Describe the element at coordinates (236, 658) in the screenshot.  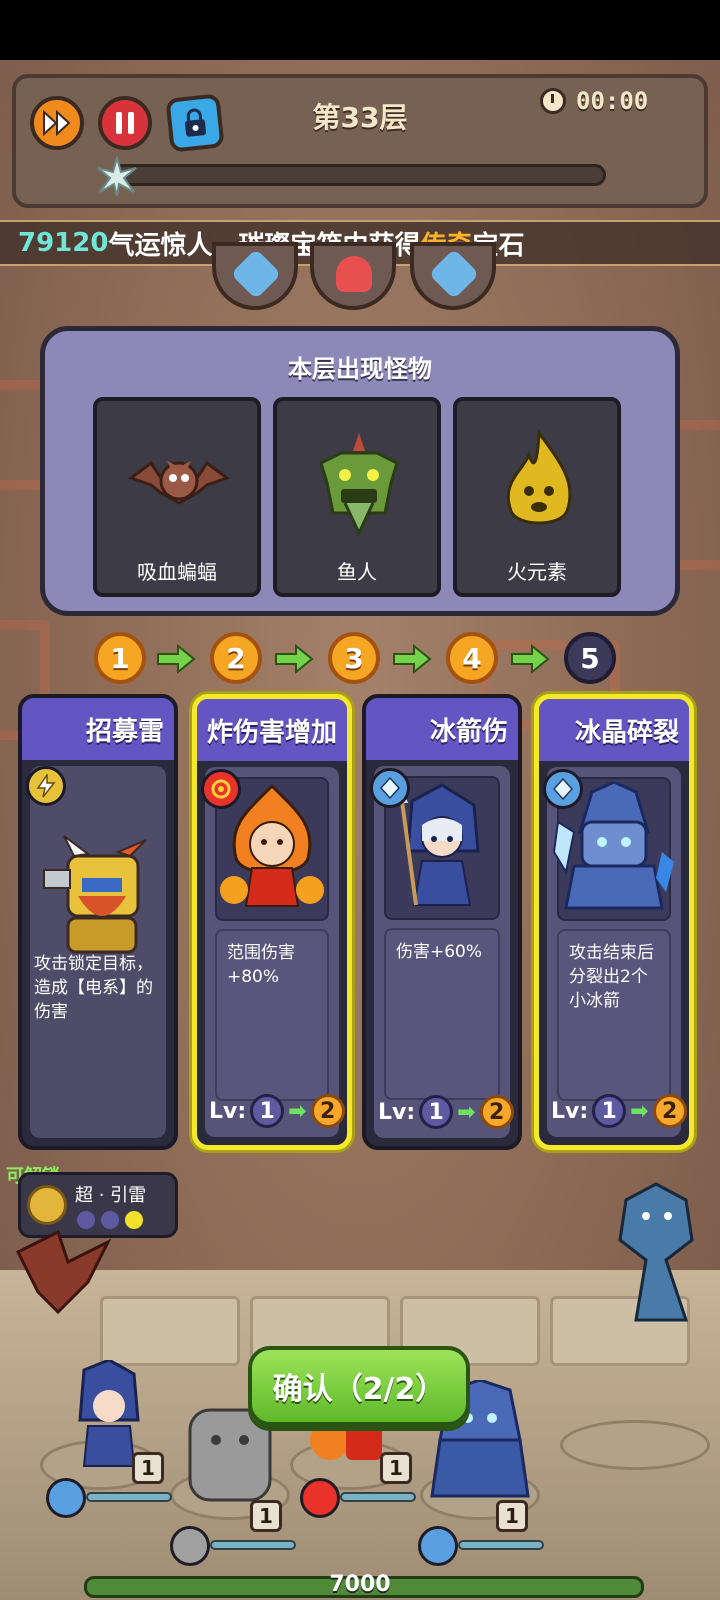
I see `step-node: 2` at that location.